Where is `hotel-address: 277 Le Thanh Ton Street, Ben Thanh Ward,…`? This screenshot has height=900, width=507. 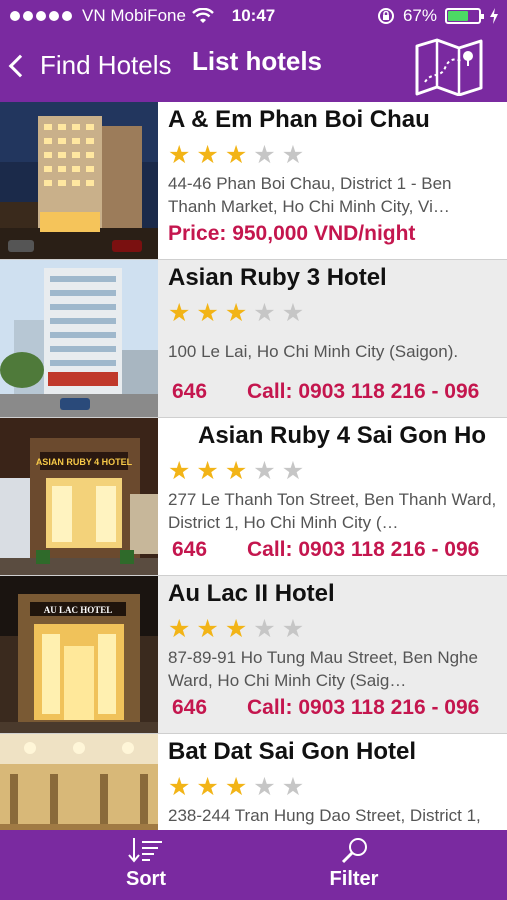 hotel-address: 277 Le Thanh Ton Street, Ben Thanh Ward,… is located at coordinates (332, 511).